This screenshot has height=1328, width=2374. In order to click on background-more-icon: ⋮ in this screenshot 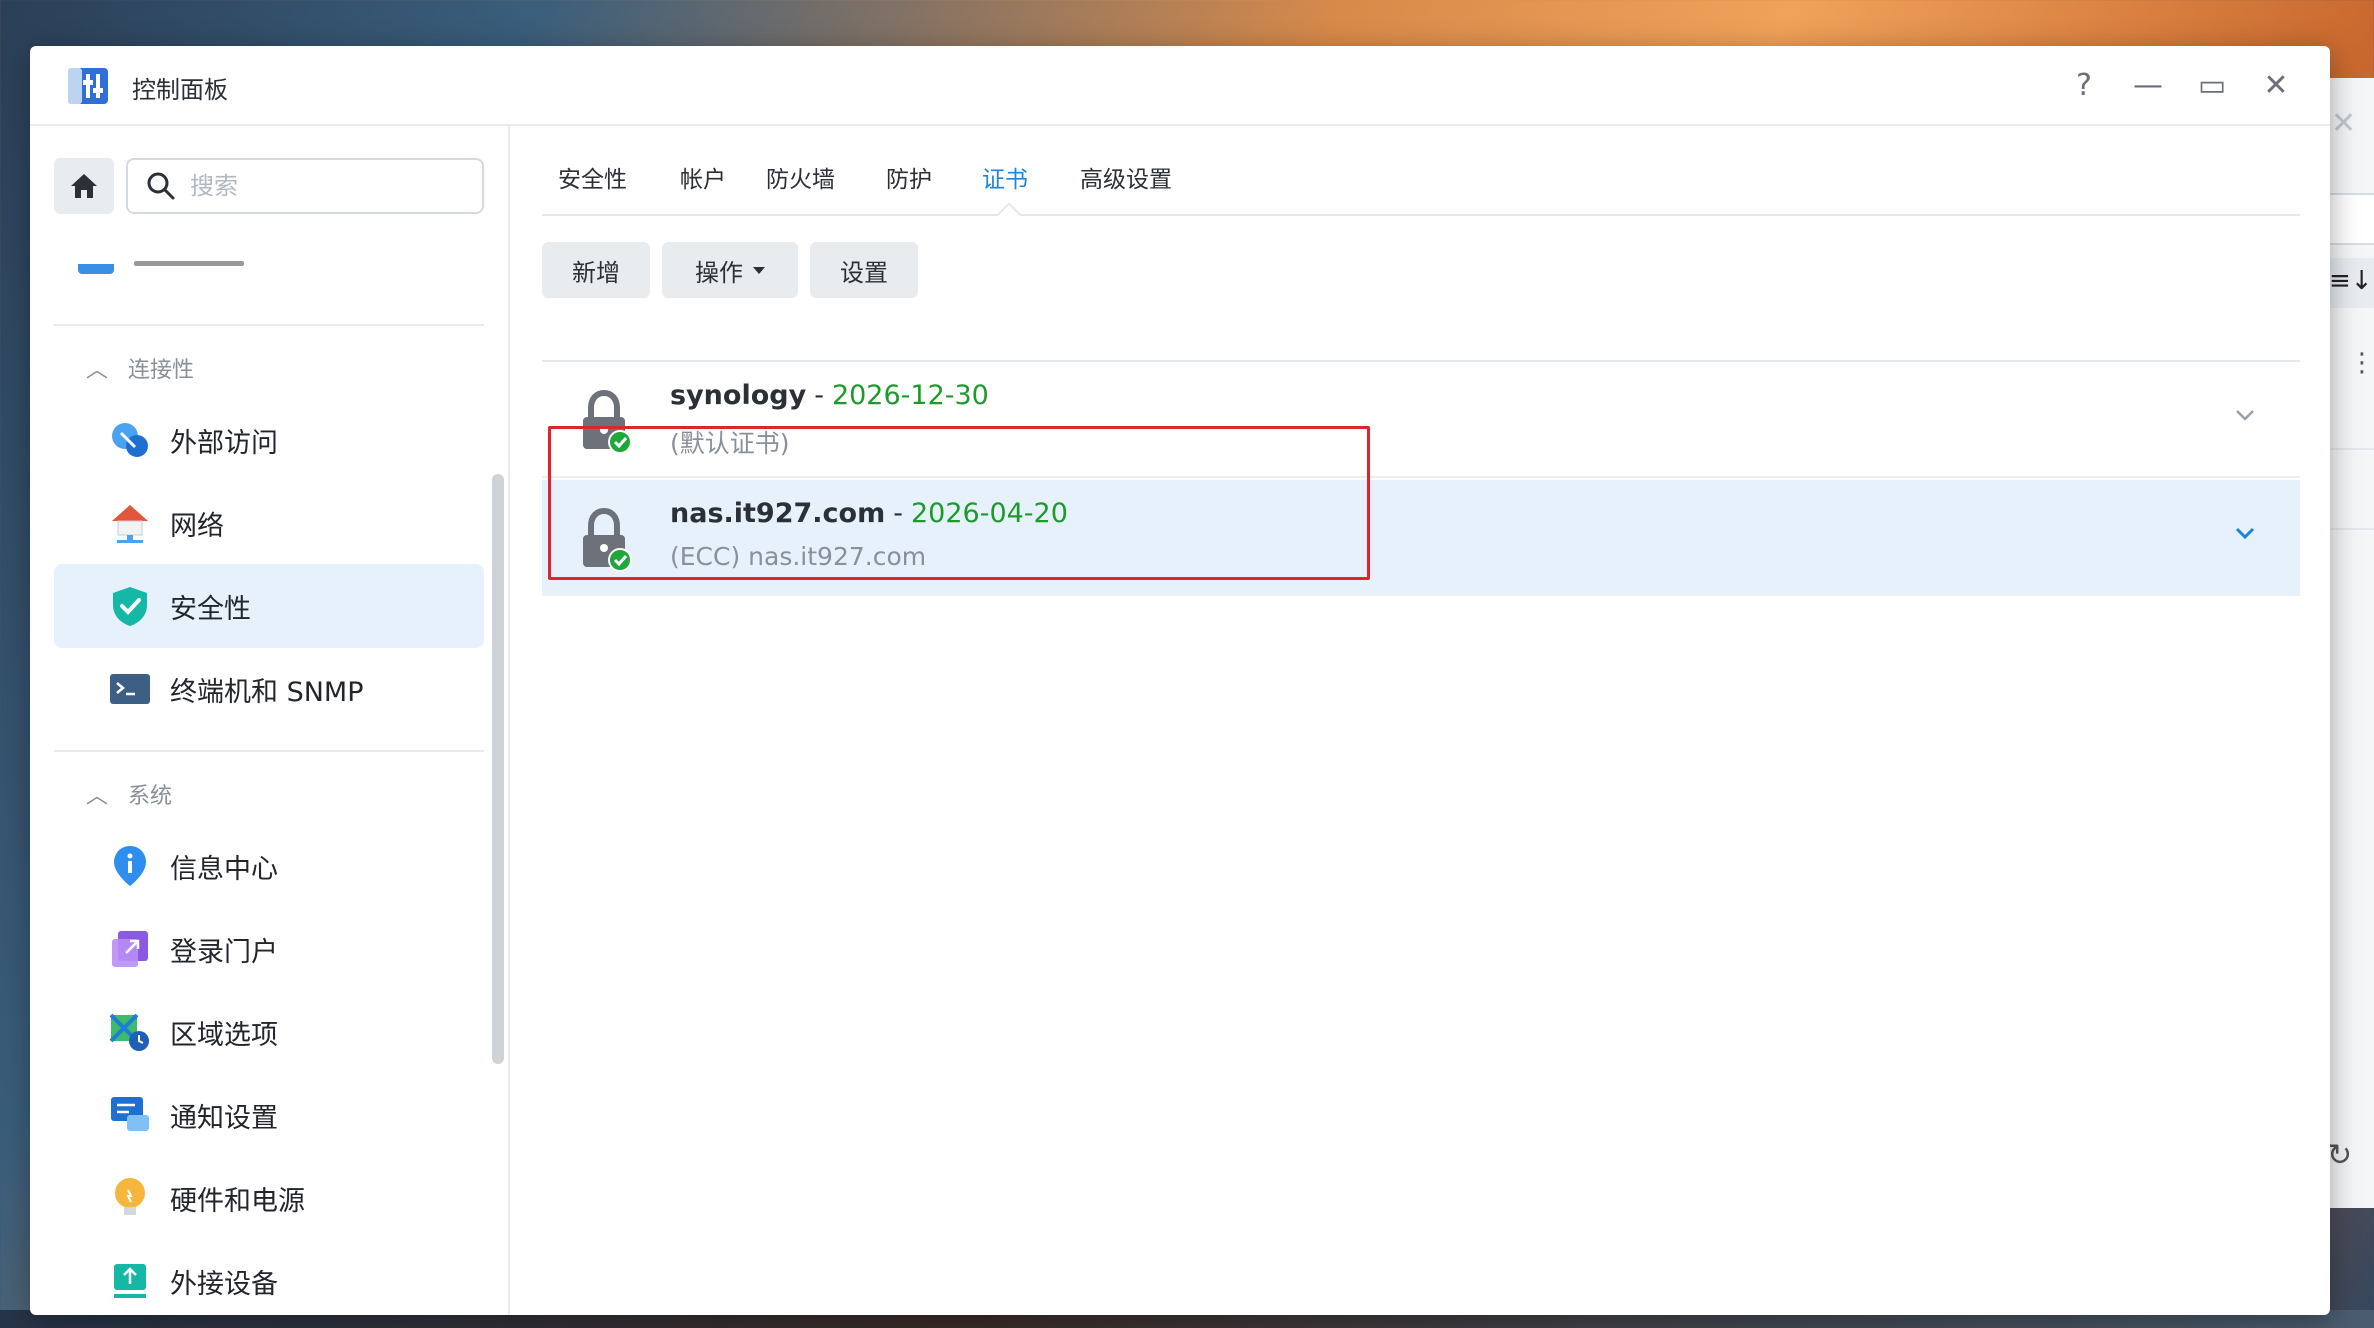, I will do `click(2361, 363)`.